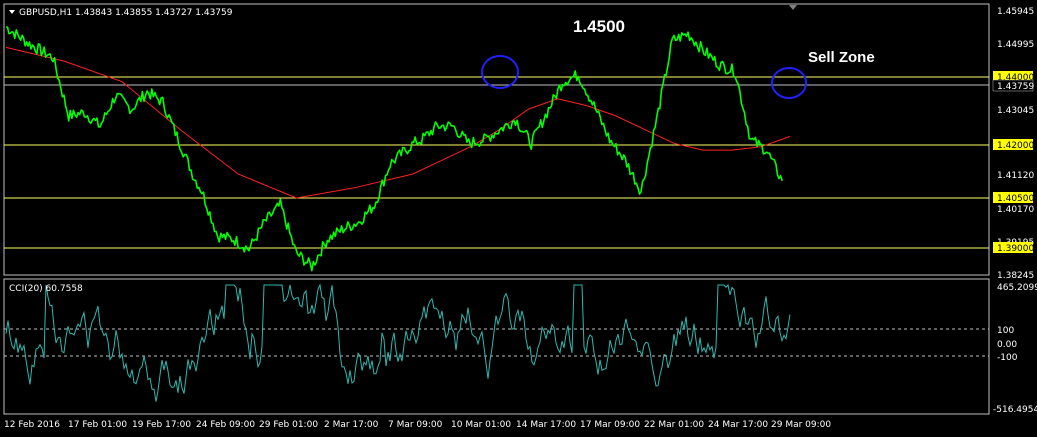 This screenshot has width=1037, height=437. I want to click on cci-axis: 465.2099 100 0.00 -100 -516.4954, so click(1015, 349).